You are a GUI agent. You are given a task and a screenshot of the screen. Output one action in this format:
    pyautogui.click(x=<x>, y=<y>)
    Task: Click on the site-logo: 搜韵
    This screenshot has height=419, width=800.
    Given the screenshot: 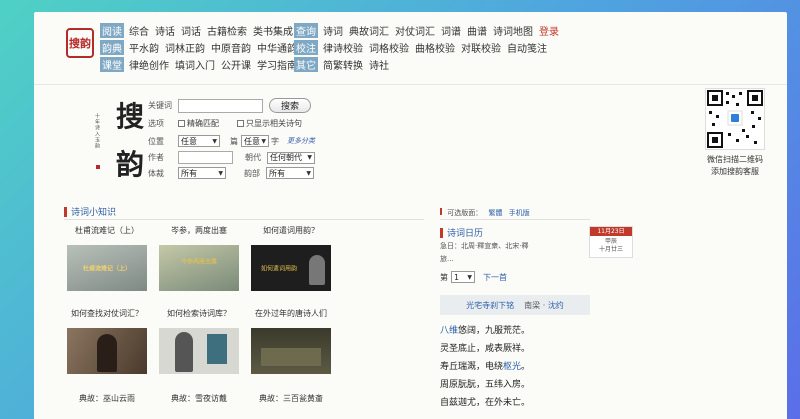 What is the action you would take?
    pyautogui.click(x=80, y=43)
    